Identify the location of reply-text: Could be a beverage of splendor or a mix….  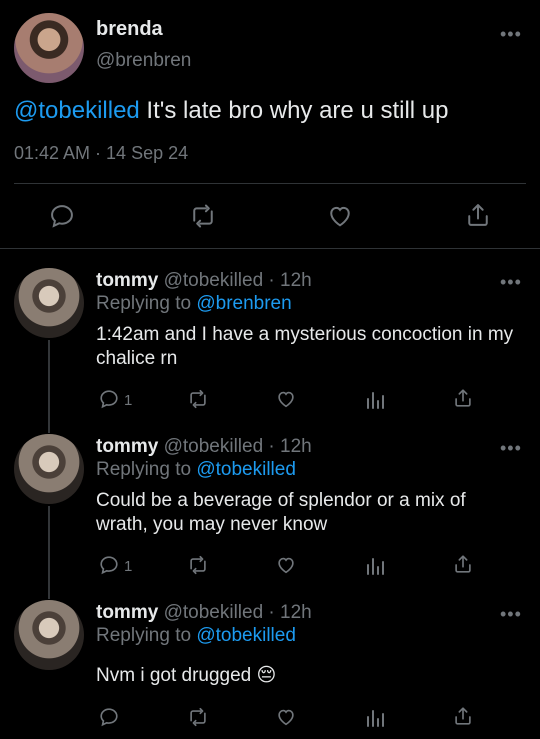
(281, 512).